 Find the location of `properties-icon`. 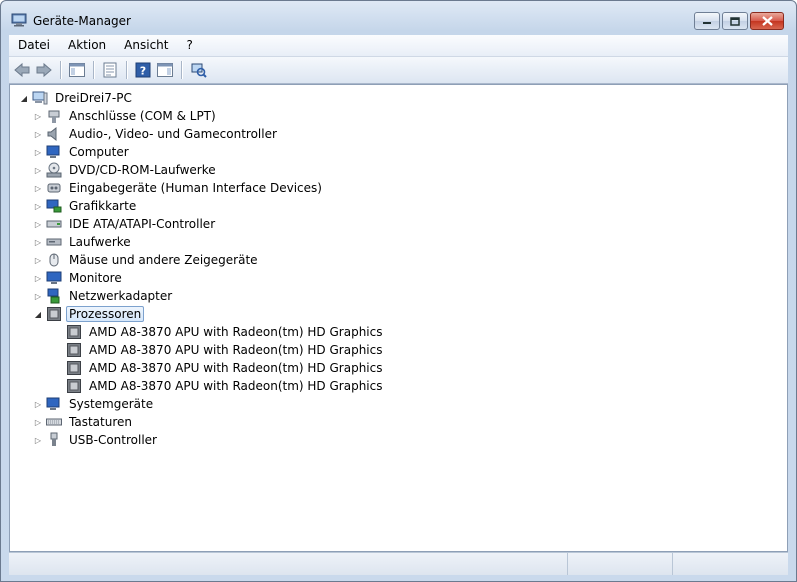

properties-icon is located at coordinates (110, 70).